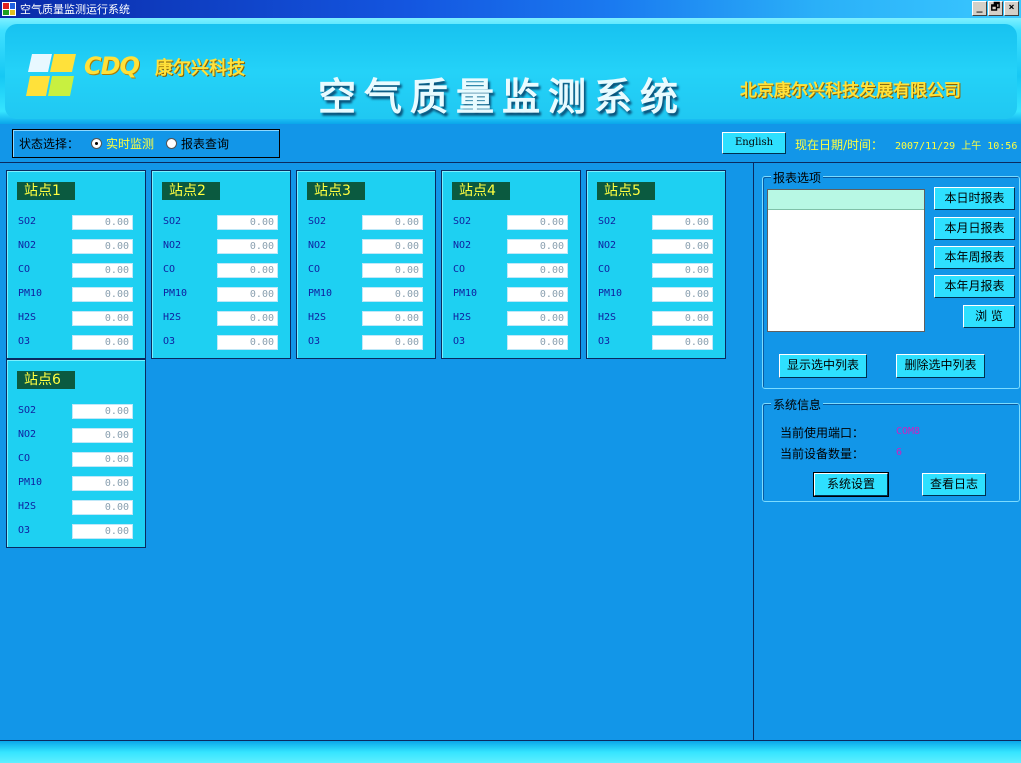  I want to click on logo-text: CDQ, so click(112, 66).